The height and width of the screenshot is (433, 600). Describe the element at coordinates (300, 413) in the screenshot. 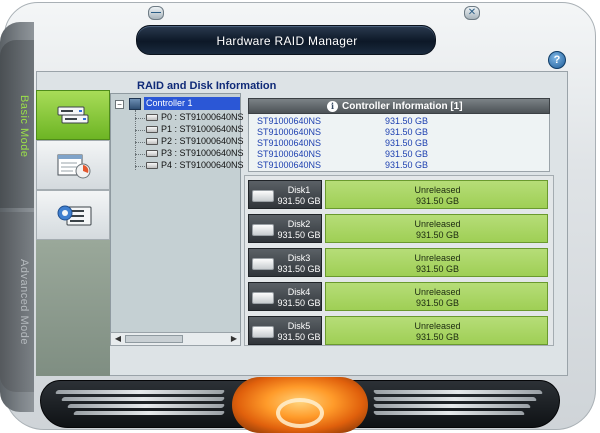

I see `power-ring-icon` at that location.